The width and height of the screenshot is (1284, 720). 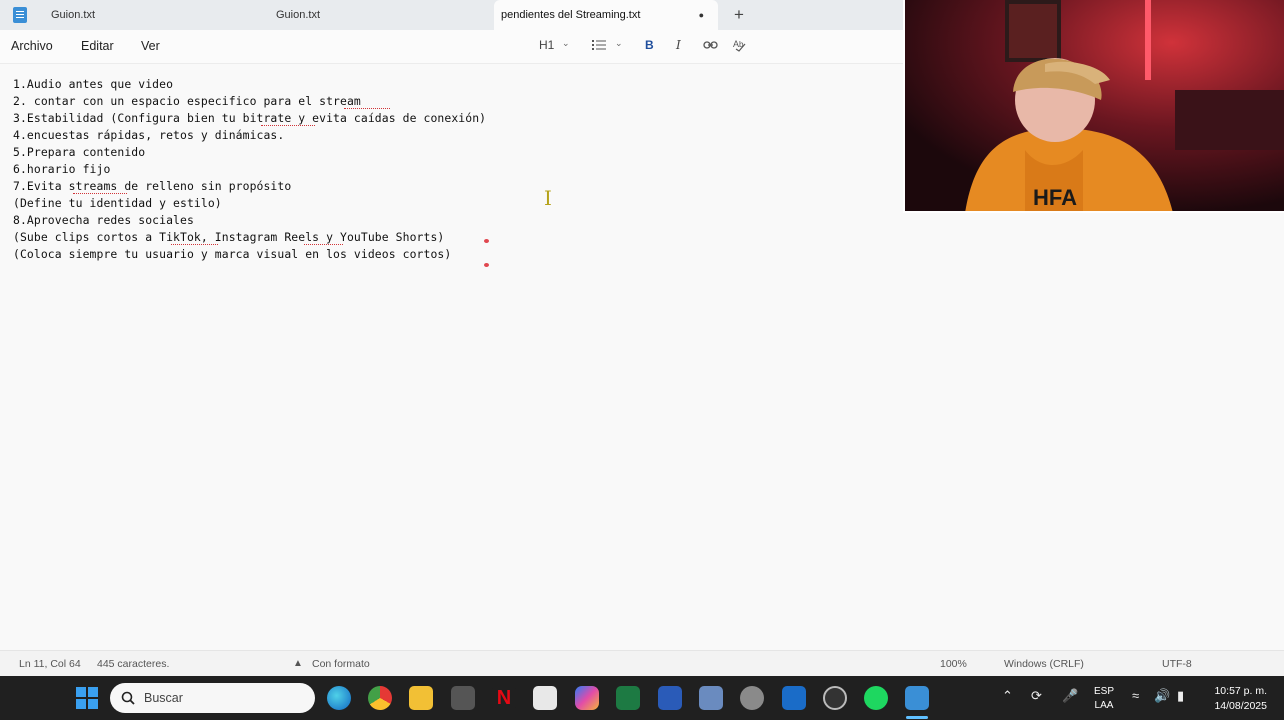 I want to click on date: 14/08/2025, so click(x=1240, y=706).